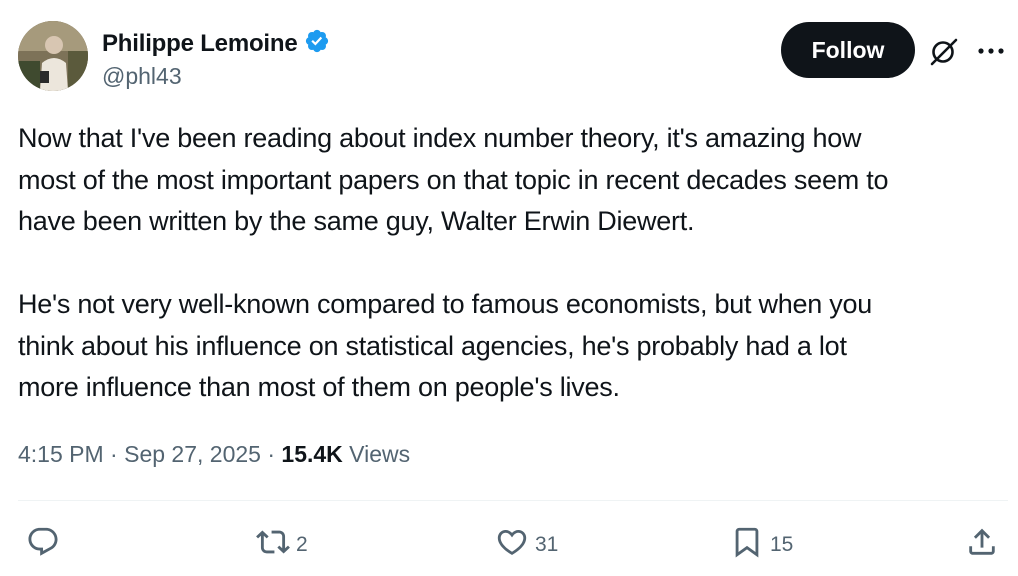 This screenshot has height=576, width=1018. What do you see at coordinates (547, 544) in the screenshot?
I see `like-count: 31` at bounding box center [547, 544].